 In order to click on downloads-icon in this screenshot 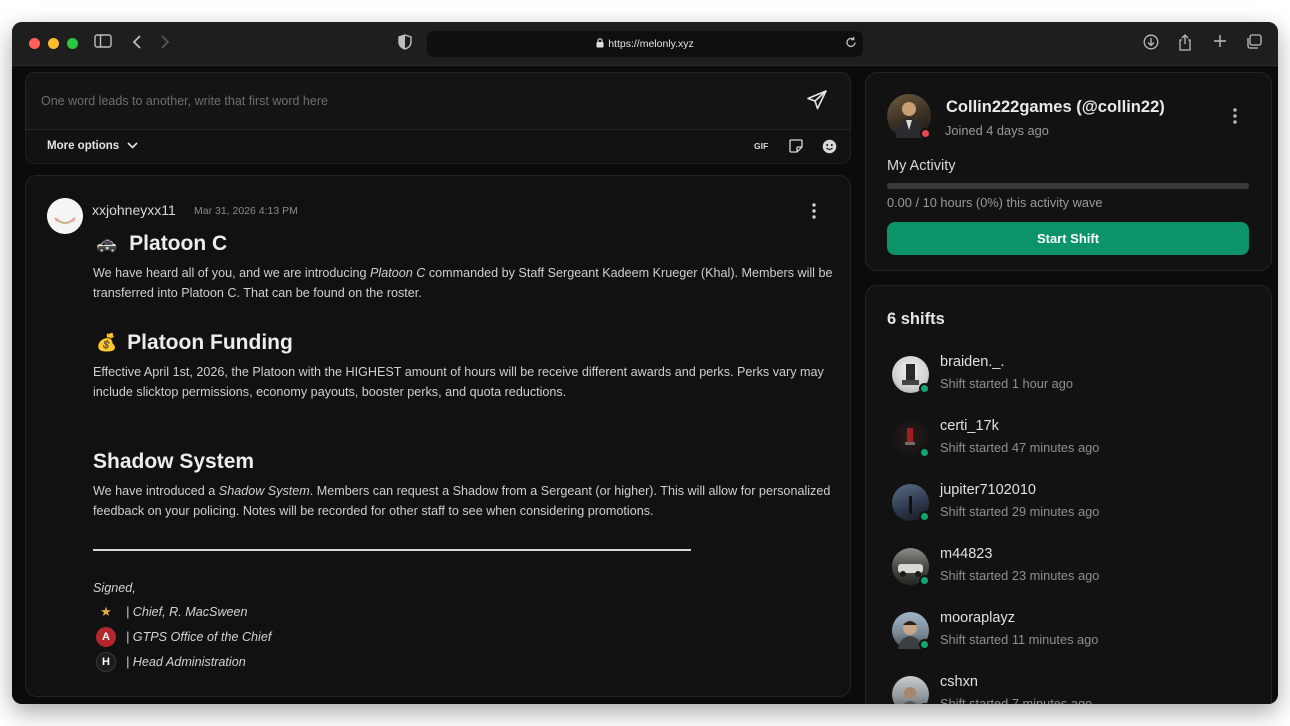, I will do `click(1151, 45)`.